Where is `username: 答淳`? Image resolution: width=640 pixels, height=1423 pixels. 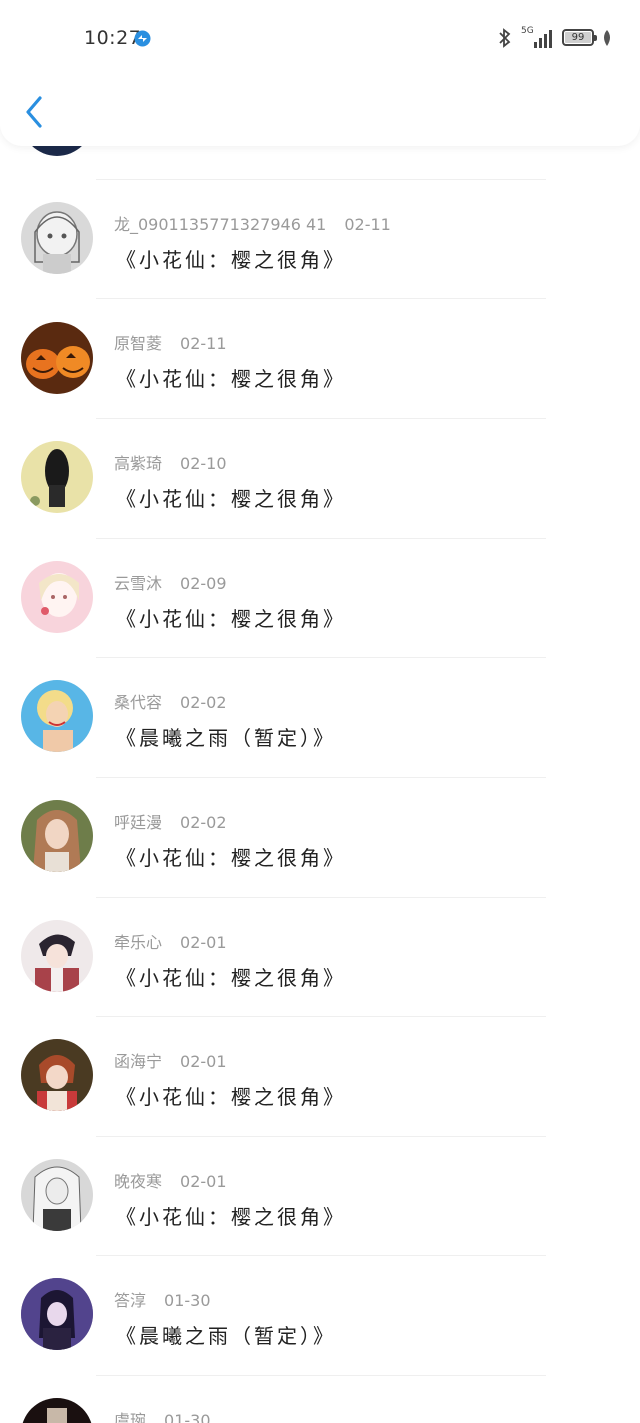
username: 答淳 is located at coordinates (130, 1300).